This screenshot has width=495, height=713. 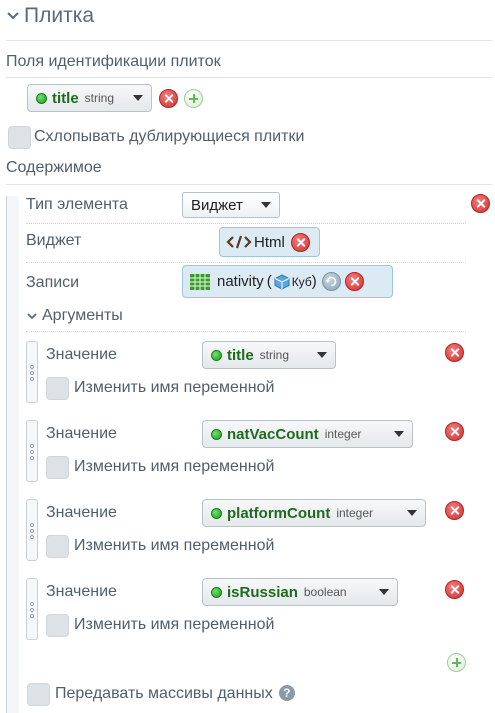 I want to click on section-header: Плитка, so click(x=50, y=16).